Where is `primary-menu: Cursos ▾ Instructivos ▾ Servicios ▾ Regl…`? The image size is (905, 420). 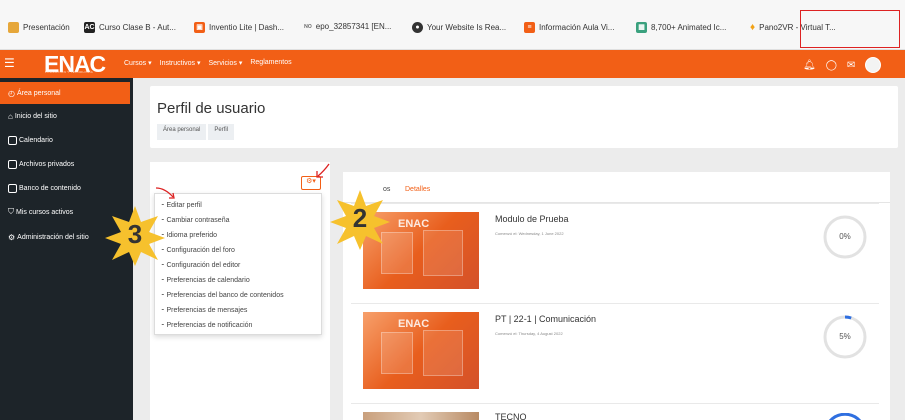
primary-menu: Cursos ▾ Instructivos ▾ Servicios ▾ Regl… is located at coordinates (208, 63).